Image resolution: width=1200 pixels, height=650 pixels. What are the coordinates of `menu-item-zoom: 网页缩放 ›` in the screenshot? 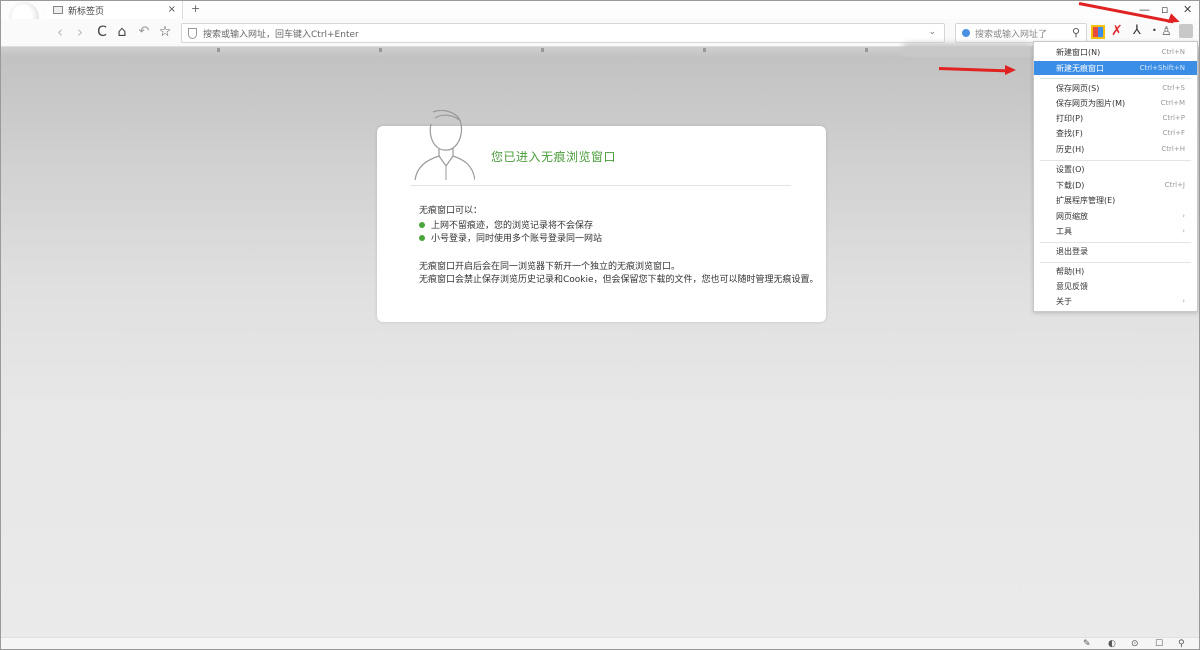 It's located at (1115, 216).